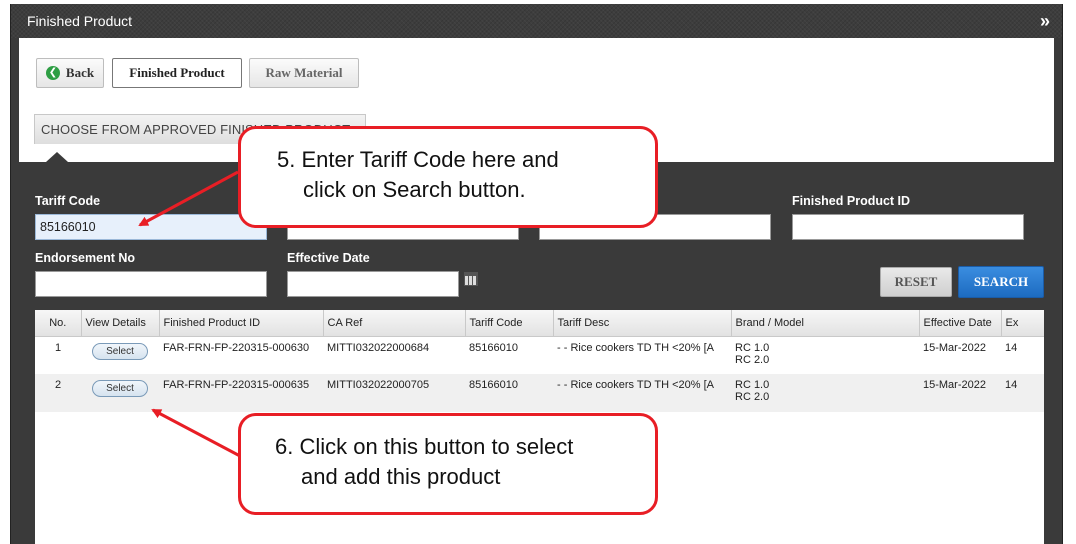 The image size is (1076, 544). What do you see at coordinates (414, 189) in the screenshot?
I see `step5-callout-line-2: click on Search button.` at bounding box center [414, 189].